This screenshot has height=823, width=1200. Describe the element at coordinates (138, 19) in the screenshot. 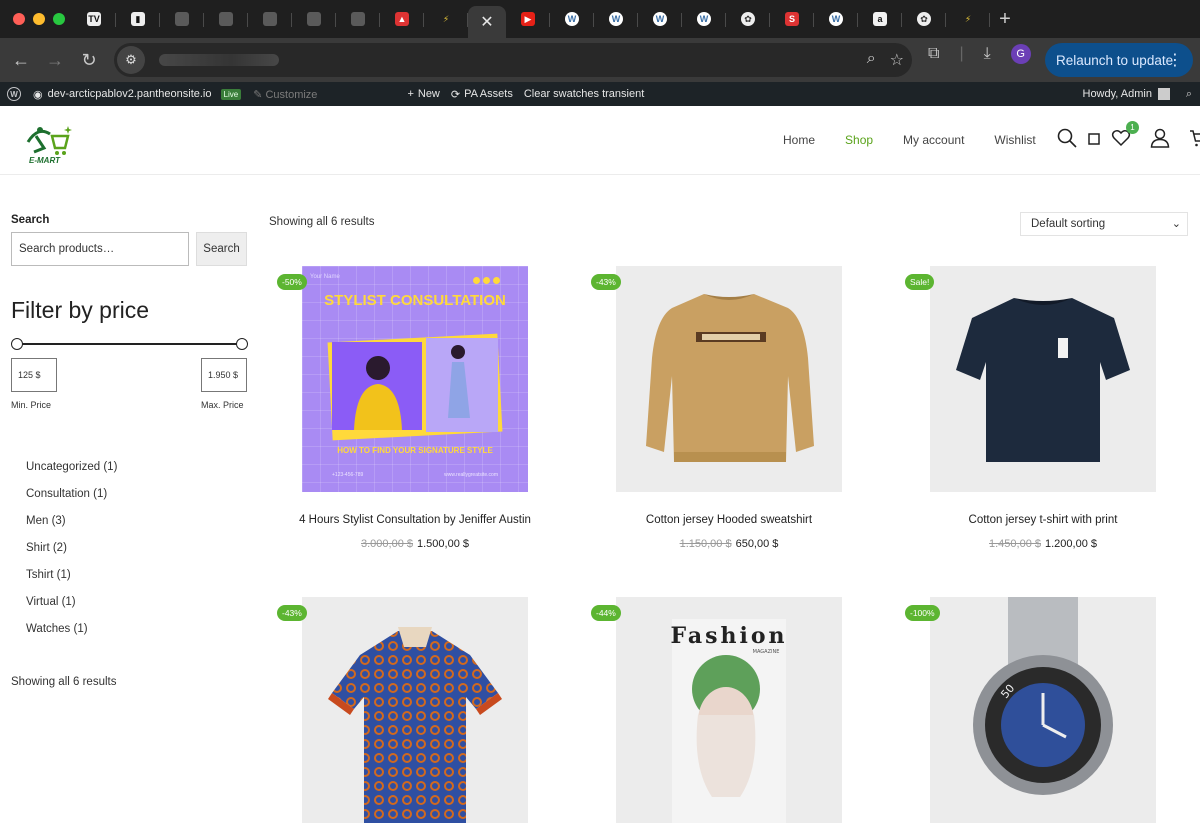

I see `browser-tab: ▮` at that location.